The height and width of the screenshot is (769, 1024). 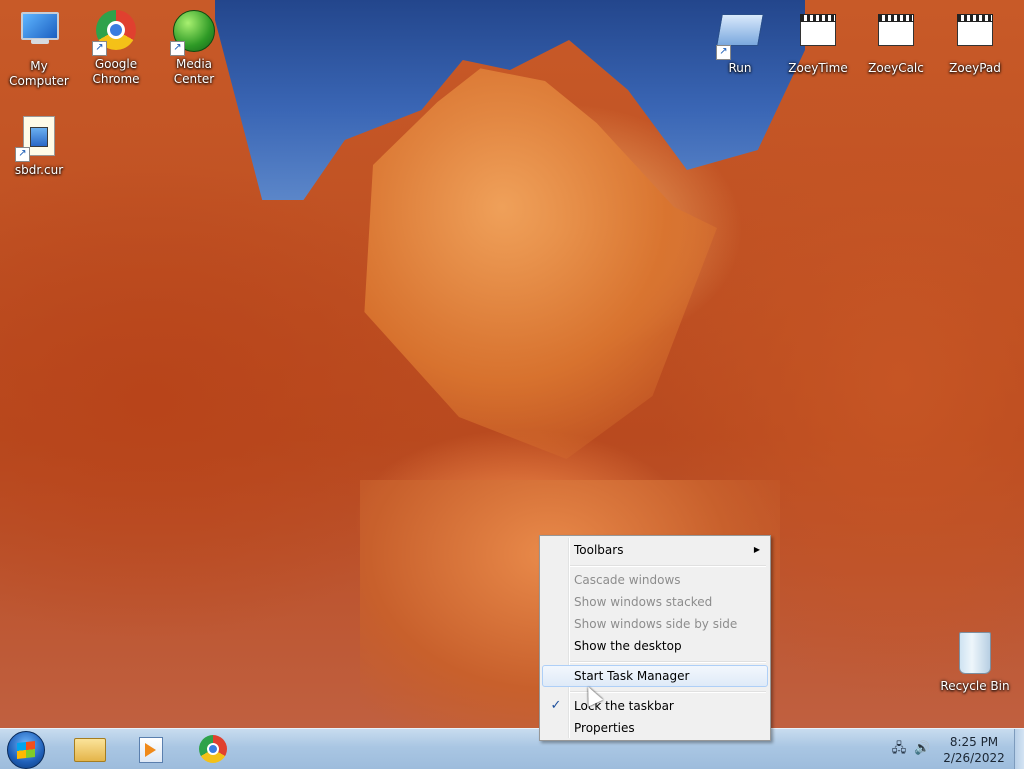 I want to click on menu-item-label: Show windows stacked, so click(x=643, y=602).